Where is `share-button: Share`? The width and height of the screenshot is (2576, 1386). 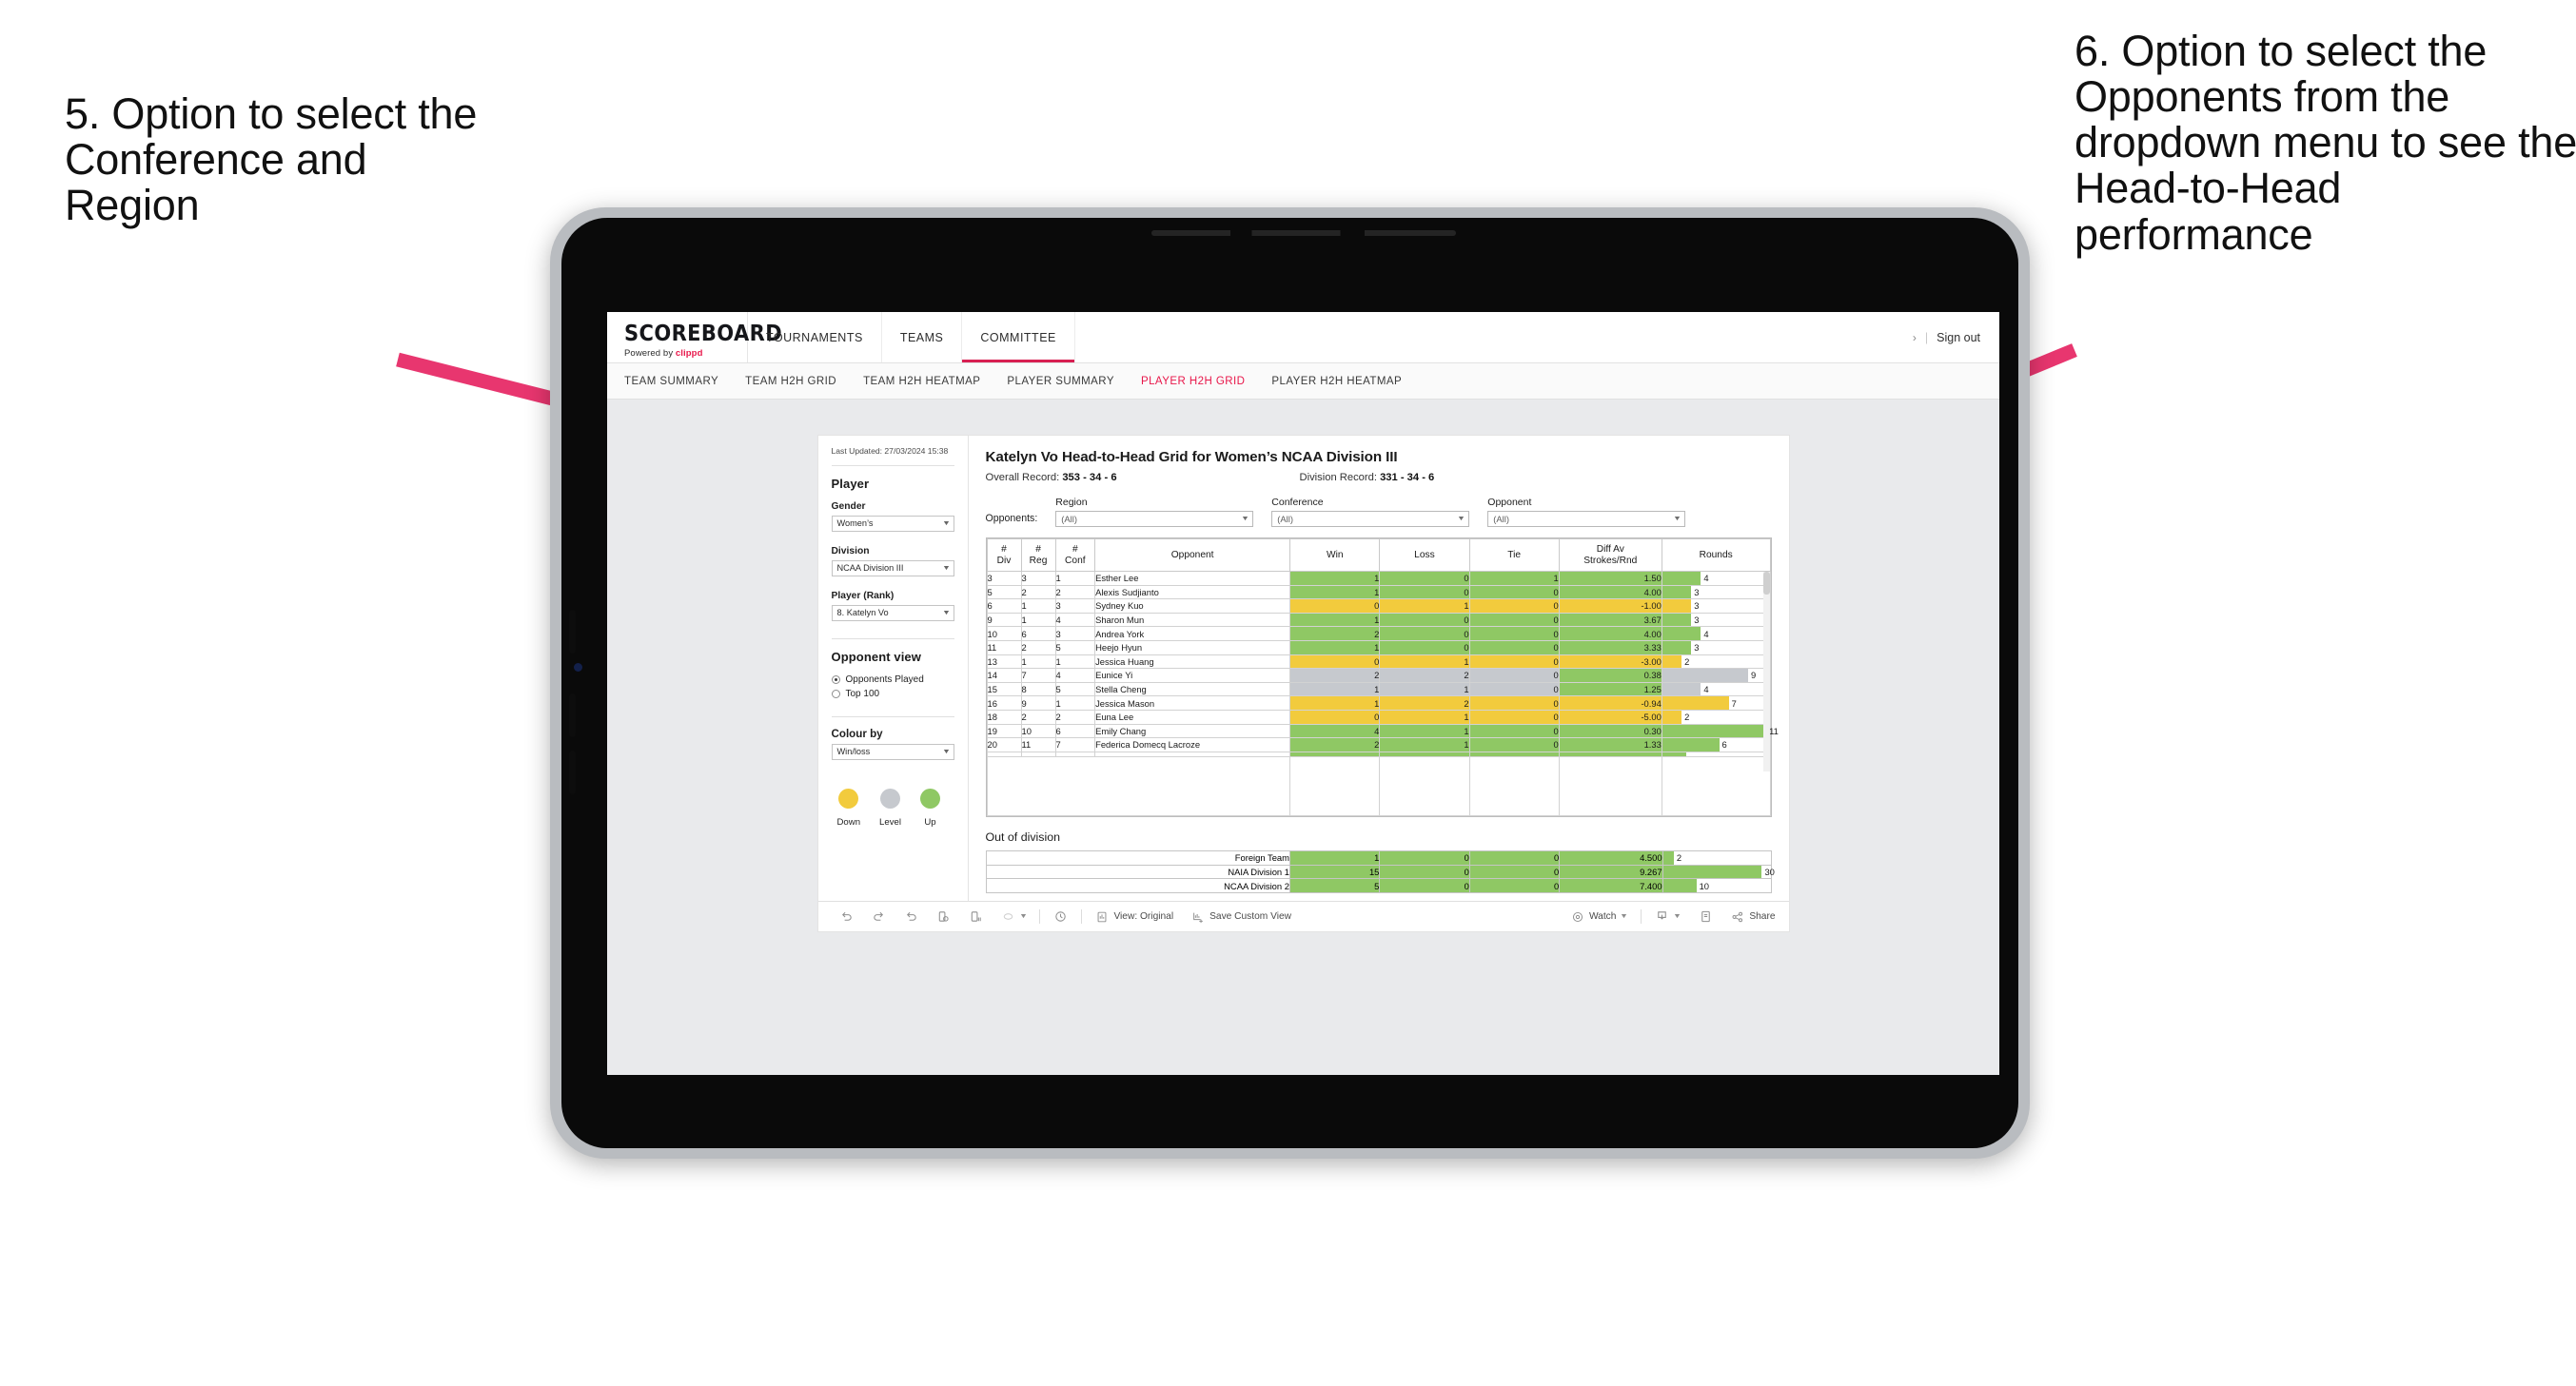 share-button: Share is located at coordinates (1753, 917).